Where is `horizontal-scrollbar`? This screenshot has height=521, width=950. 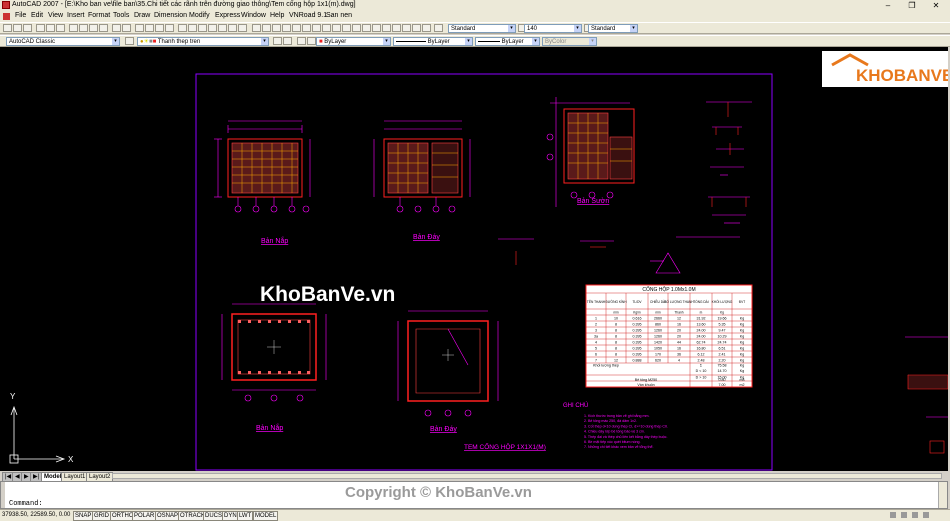 horizontal-scrollbar is located at coordinates (527, 476).